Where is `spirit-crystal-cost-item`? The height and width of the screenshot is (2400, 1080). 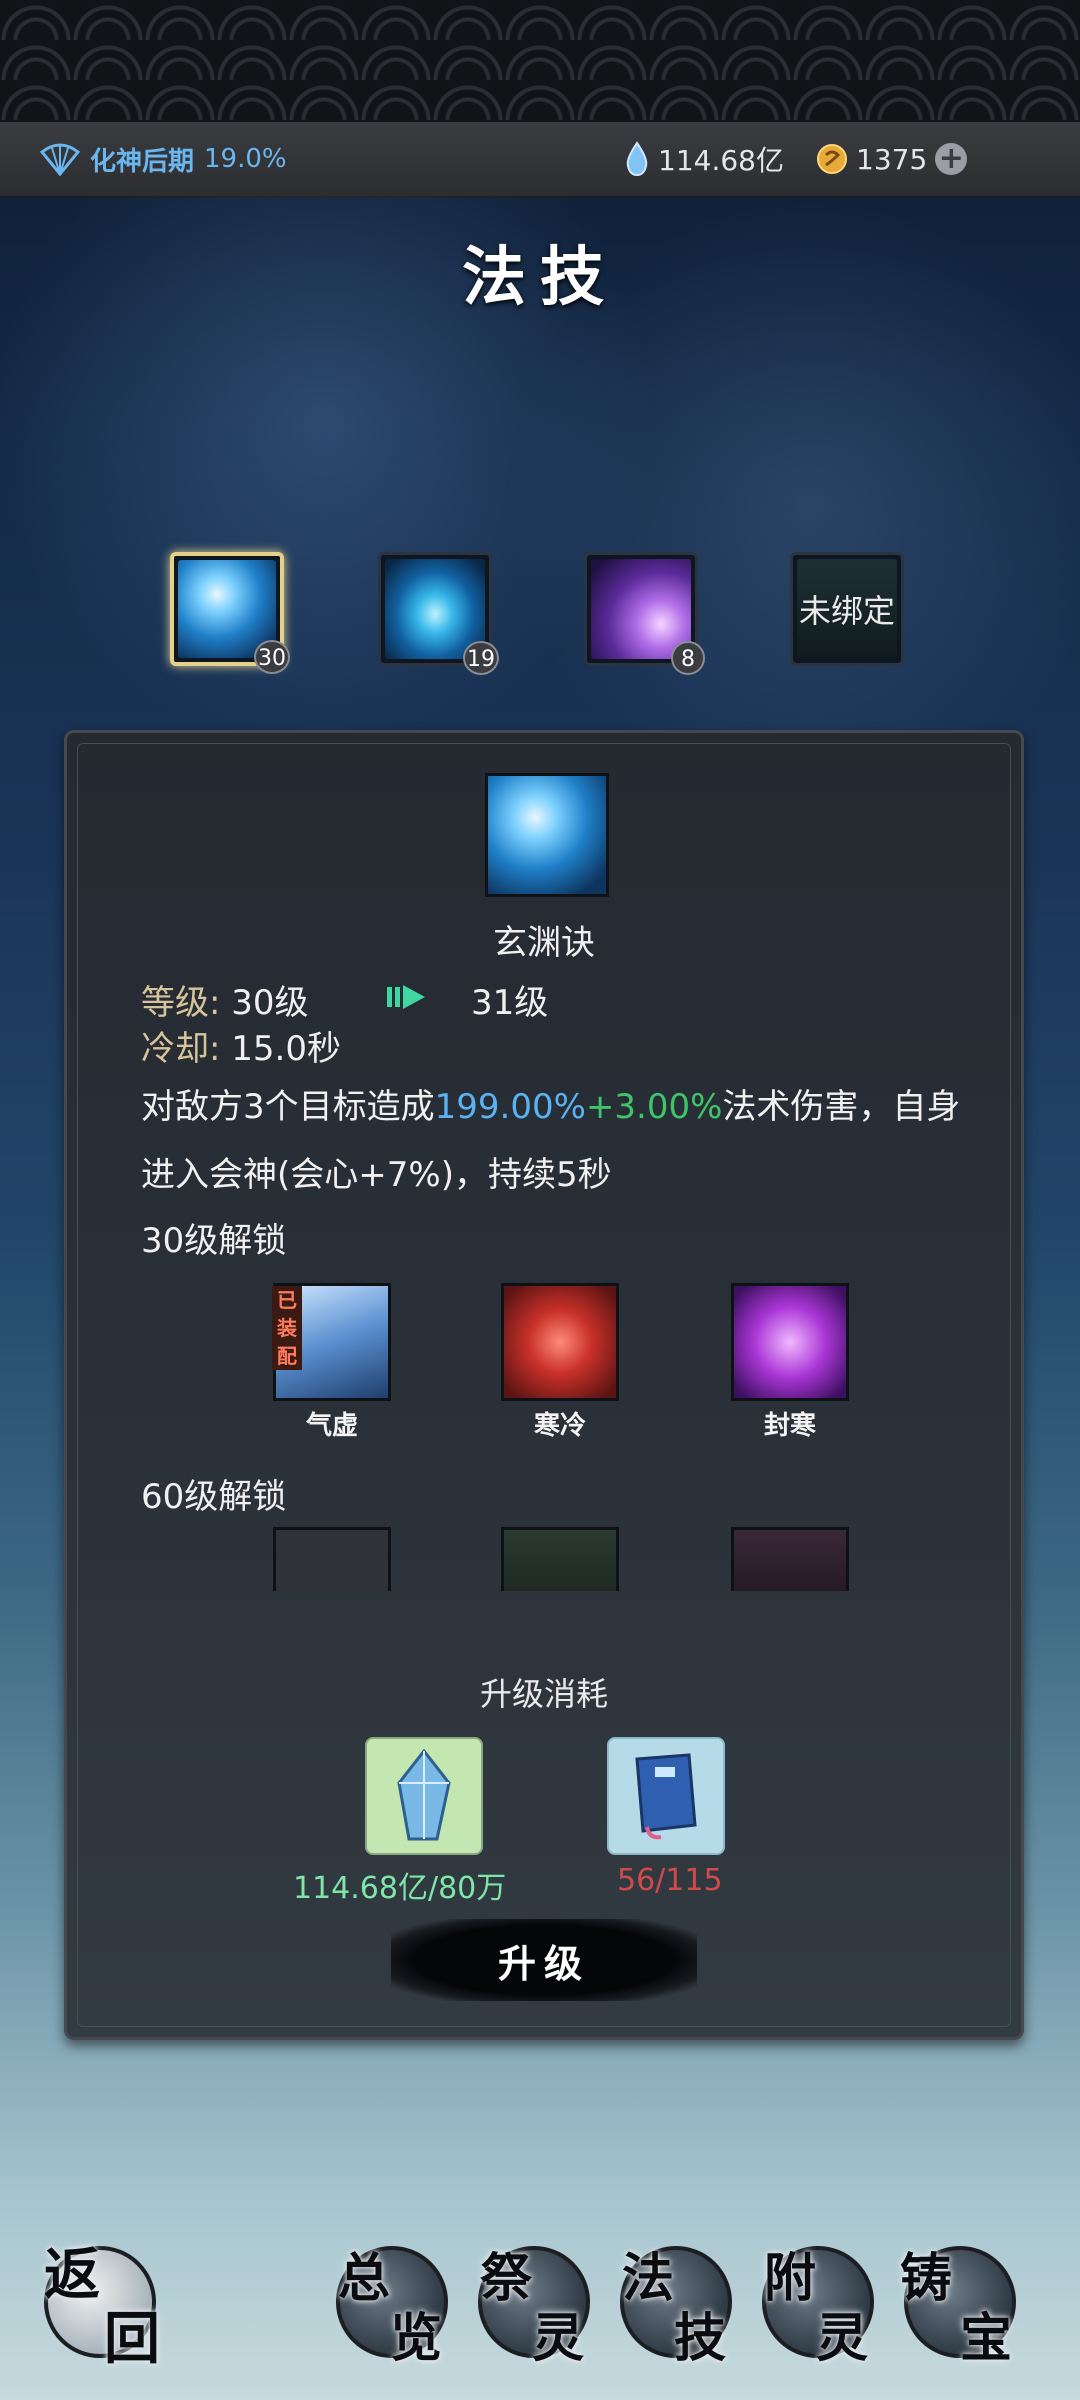 spirit-crystal-cost-item is located at coordinates (424, 1796).